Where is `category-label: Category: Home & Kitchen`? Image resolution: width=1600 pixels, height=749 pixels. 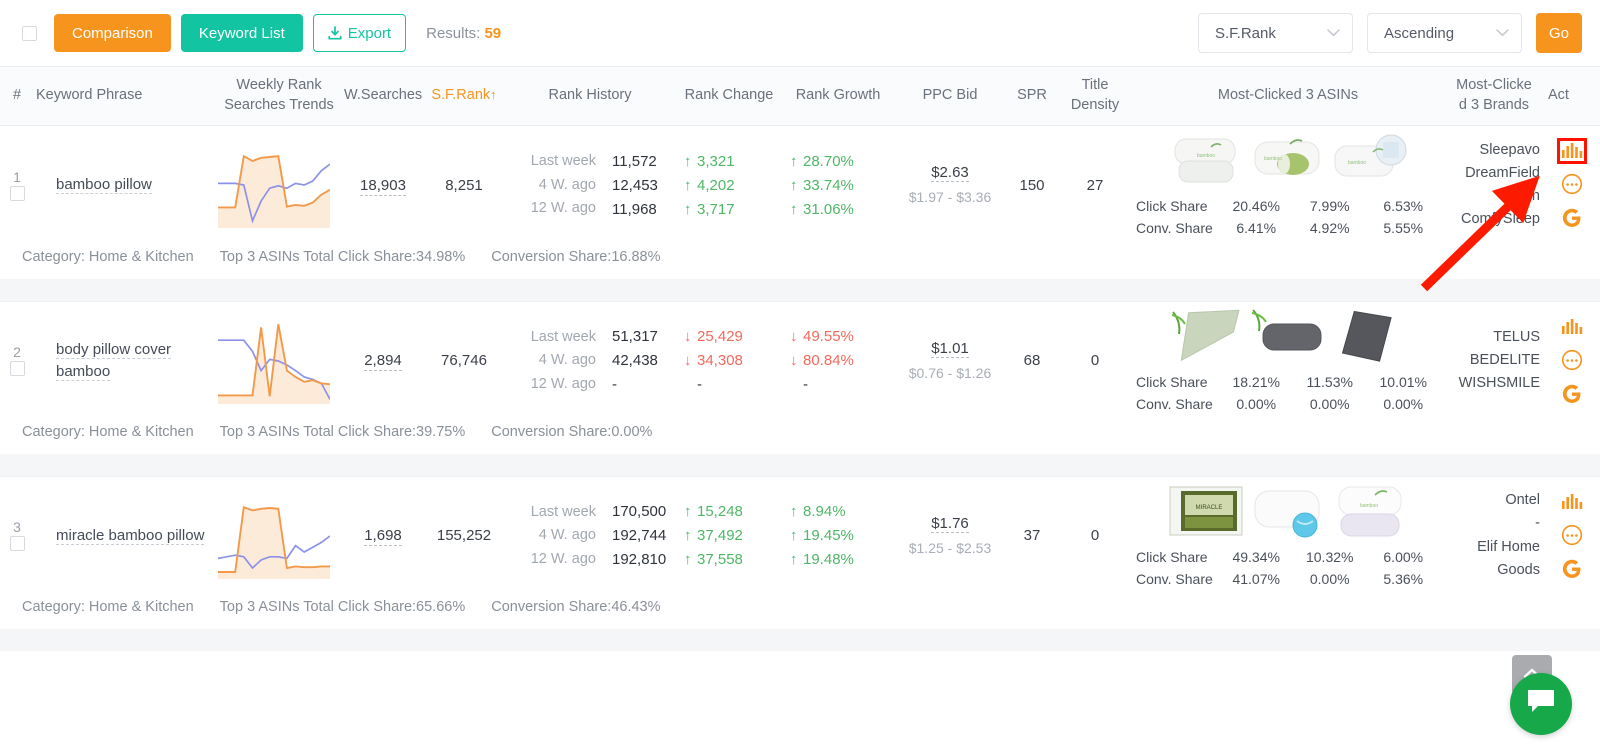 category-label: Category: Home & Kitchen is located at coordinates (108, 432).